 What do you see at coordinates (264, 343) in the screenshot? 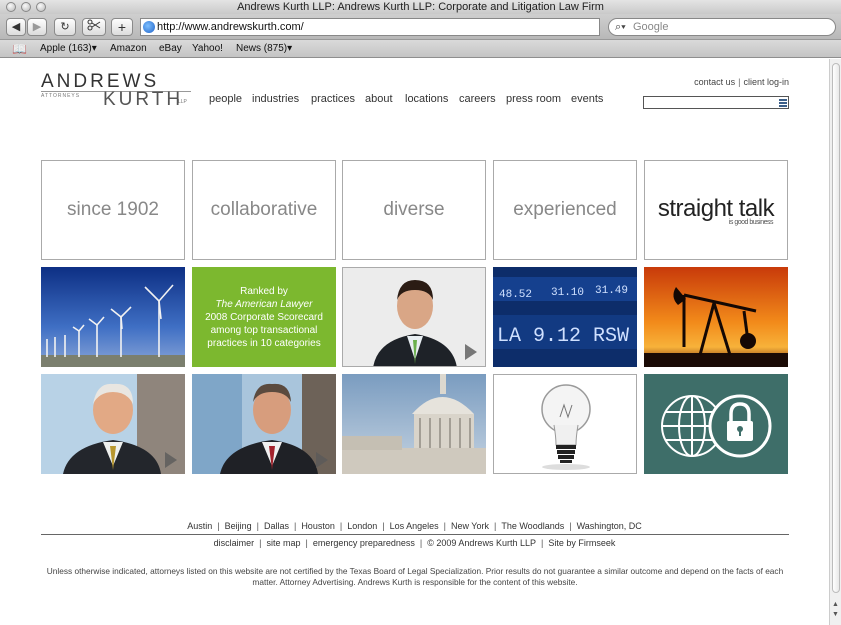
I see `ranking-line-5: practices in 10 categories` at bounding box center [264, 343].